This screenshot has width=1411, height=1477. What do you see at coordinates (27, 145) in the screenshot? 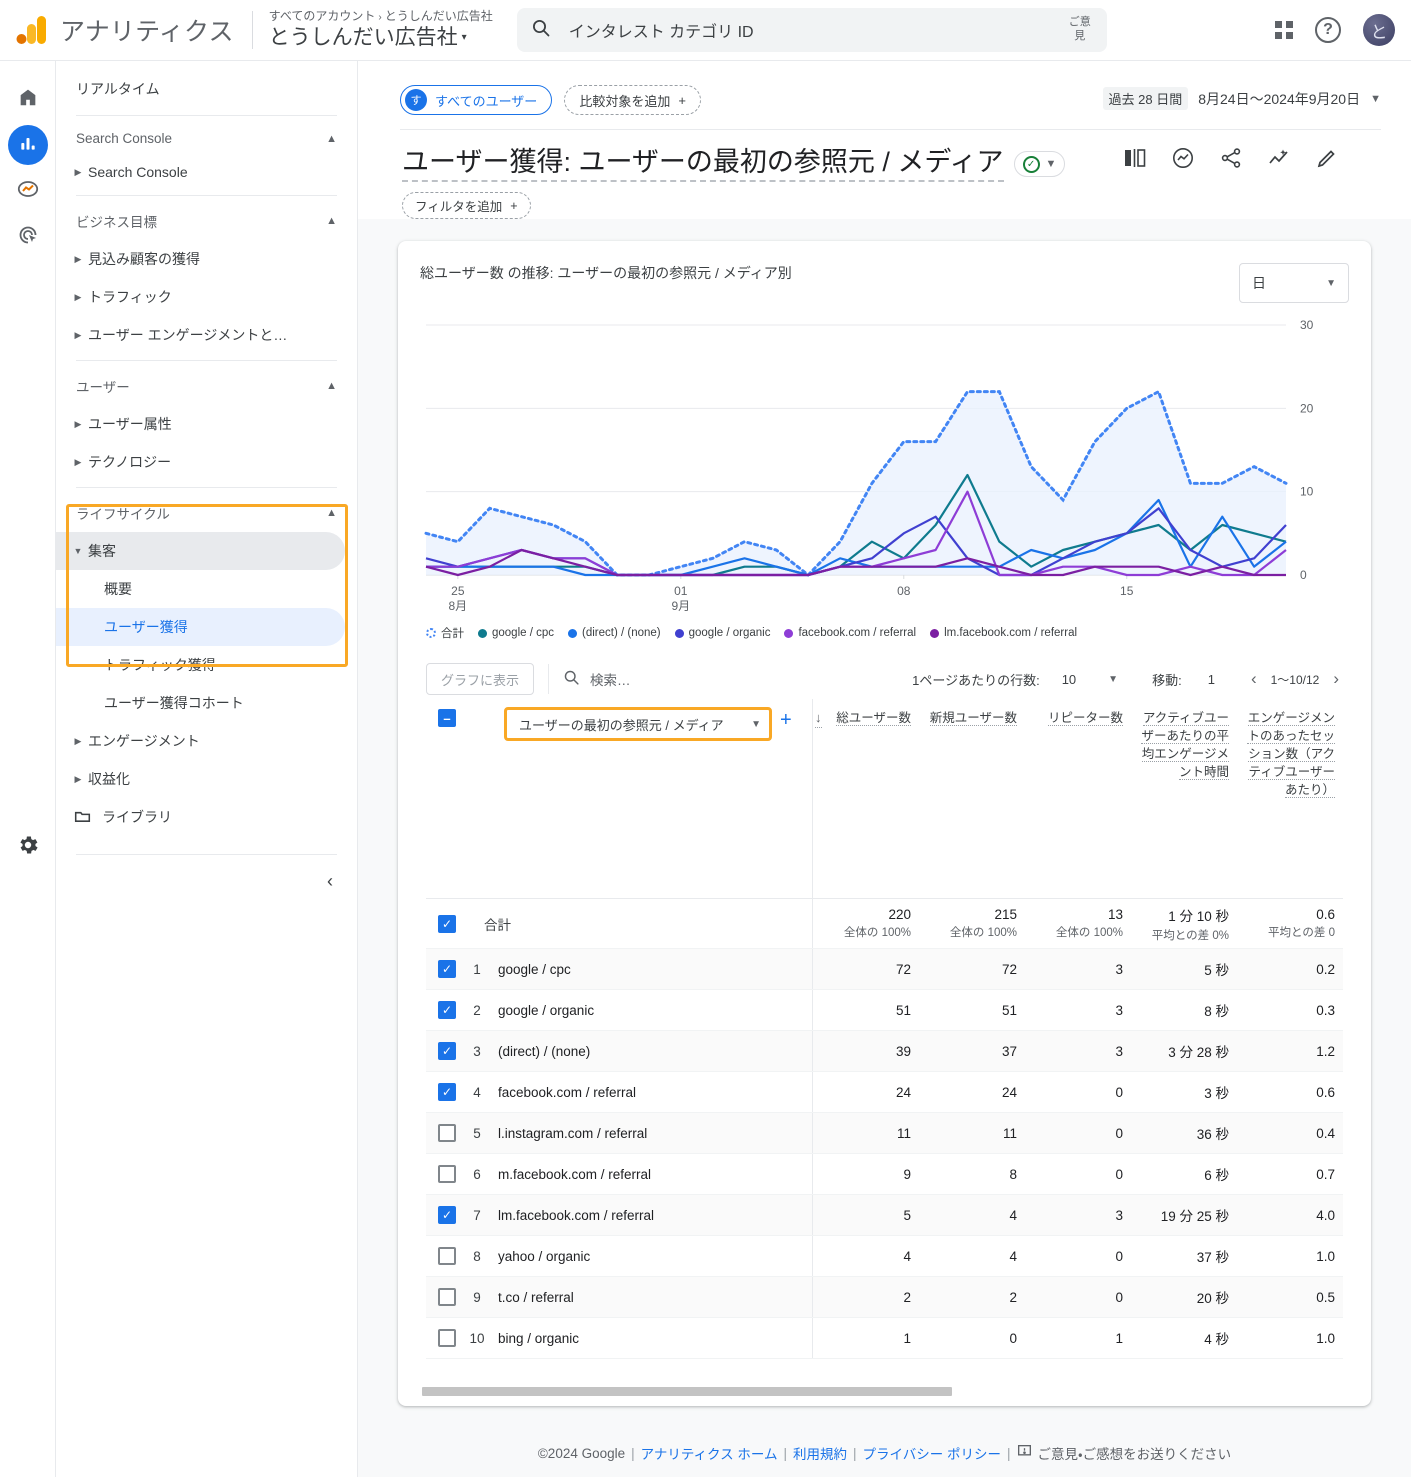
I see `rail-item-reports` at bounding box center [27, 145].